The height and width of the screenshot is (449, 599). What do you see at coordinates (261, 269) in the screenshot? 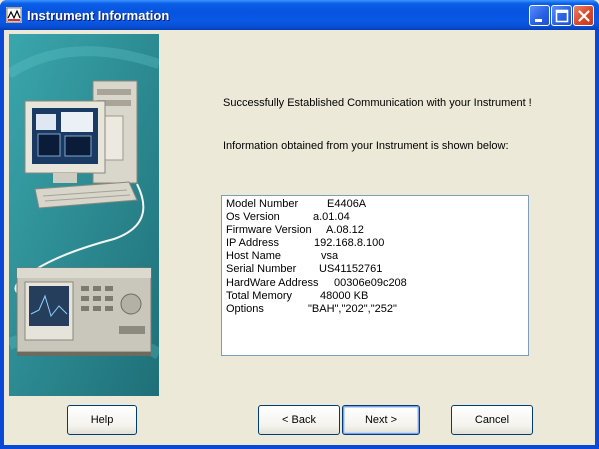
I see `info-label: Serial Number` at bounding box center [261, 269].